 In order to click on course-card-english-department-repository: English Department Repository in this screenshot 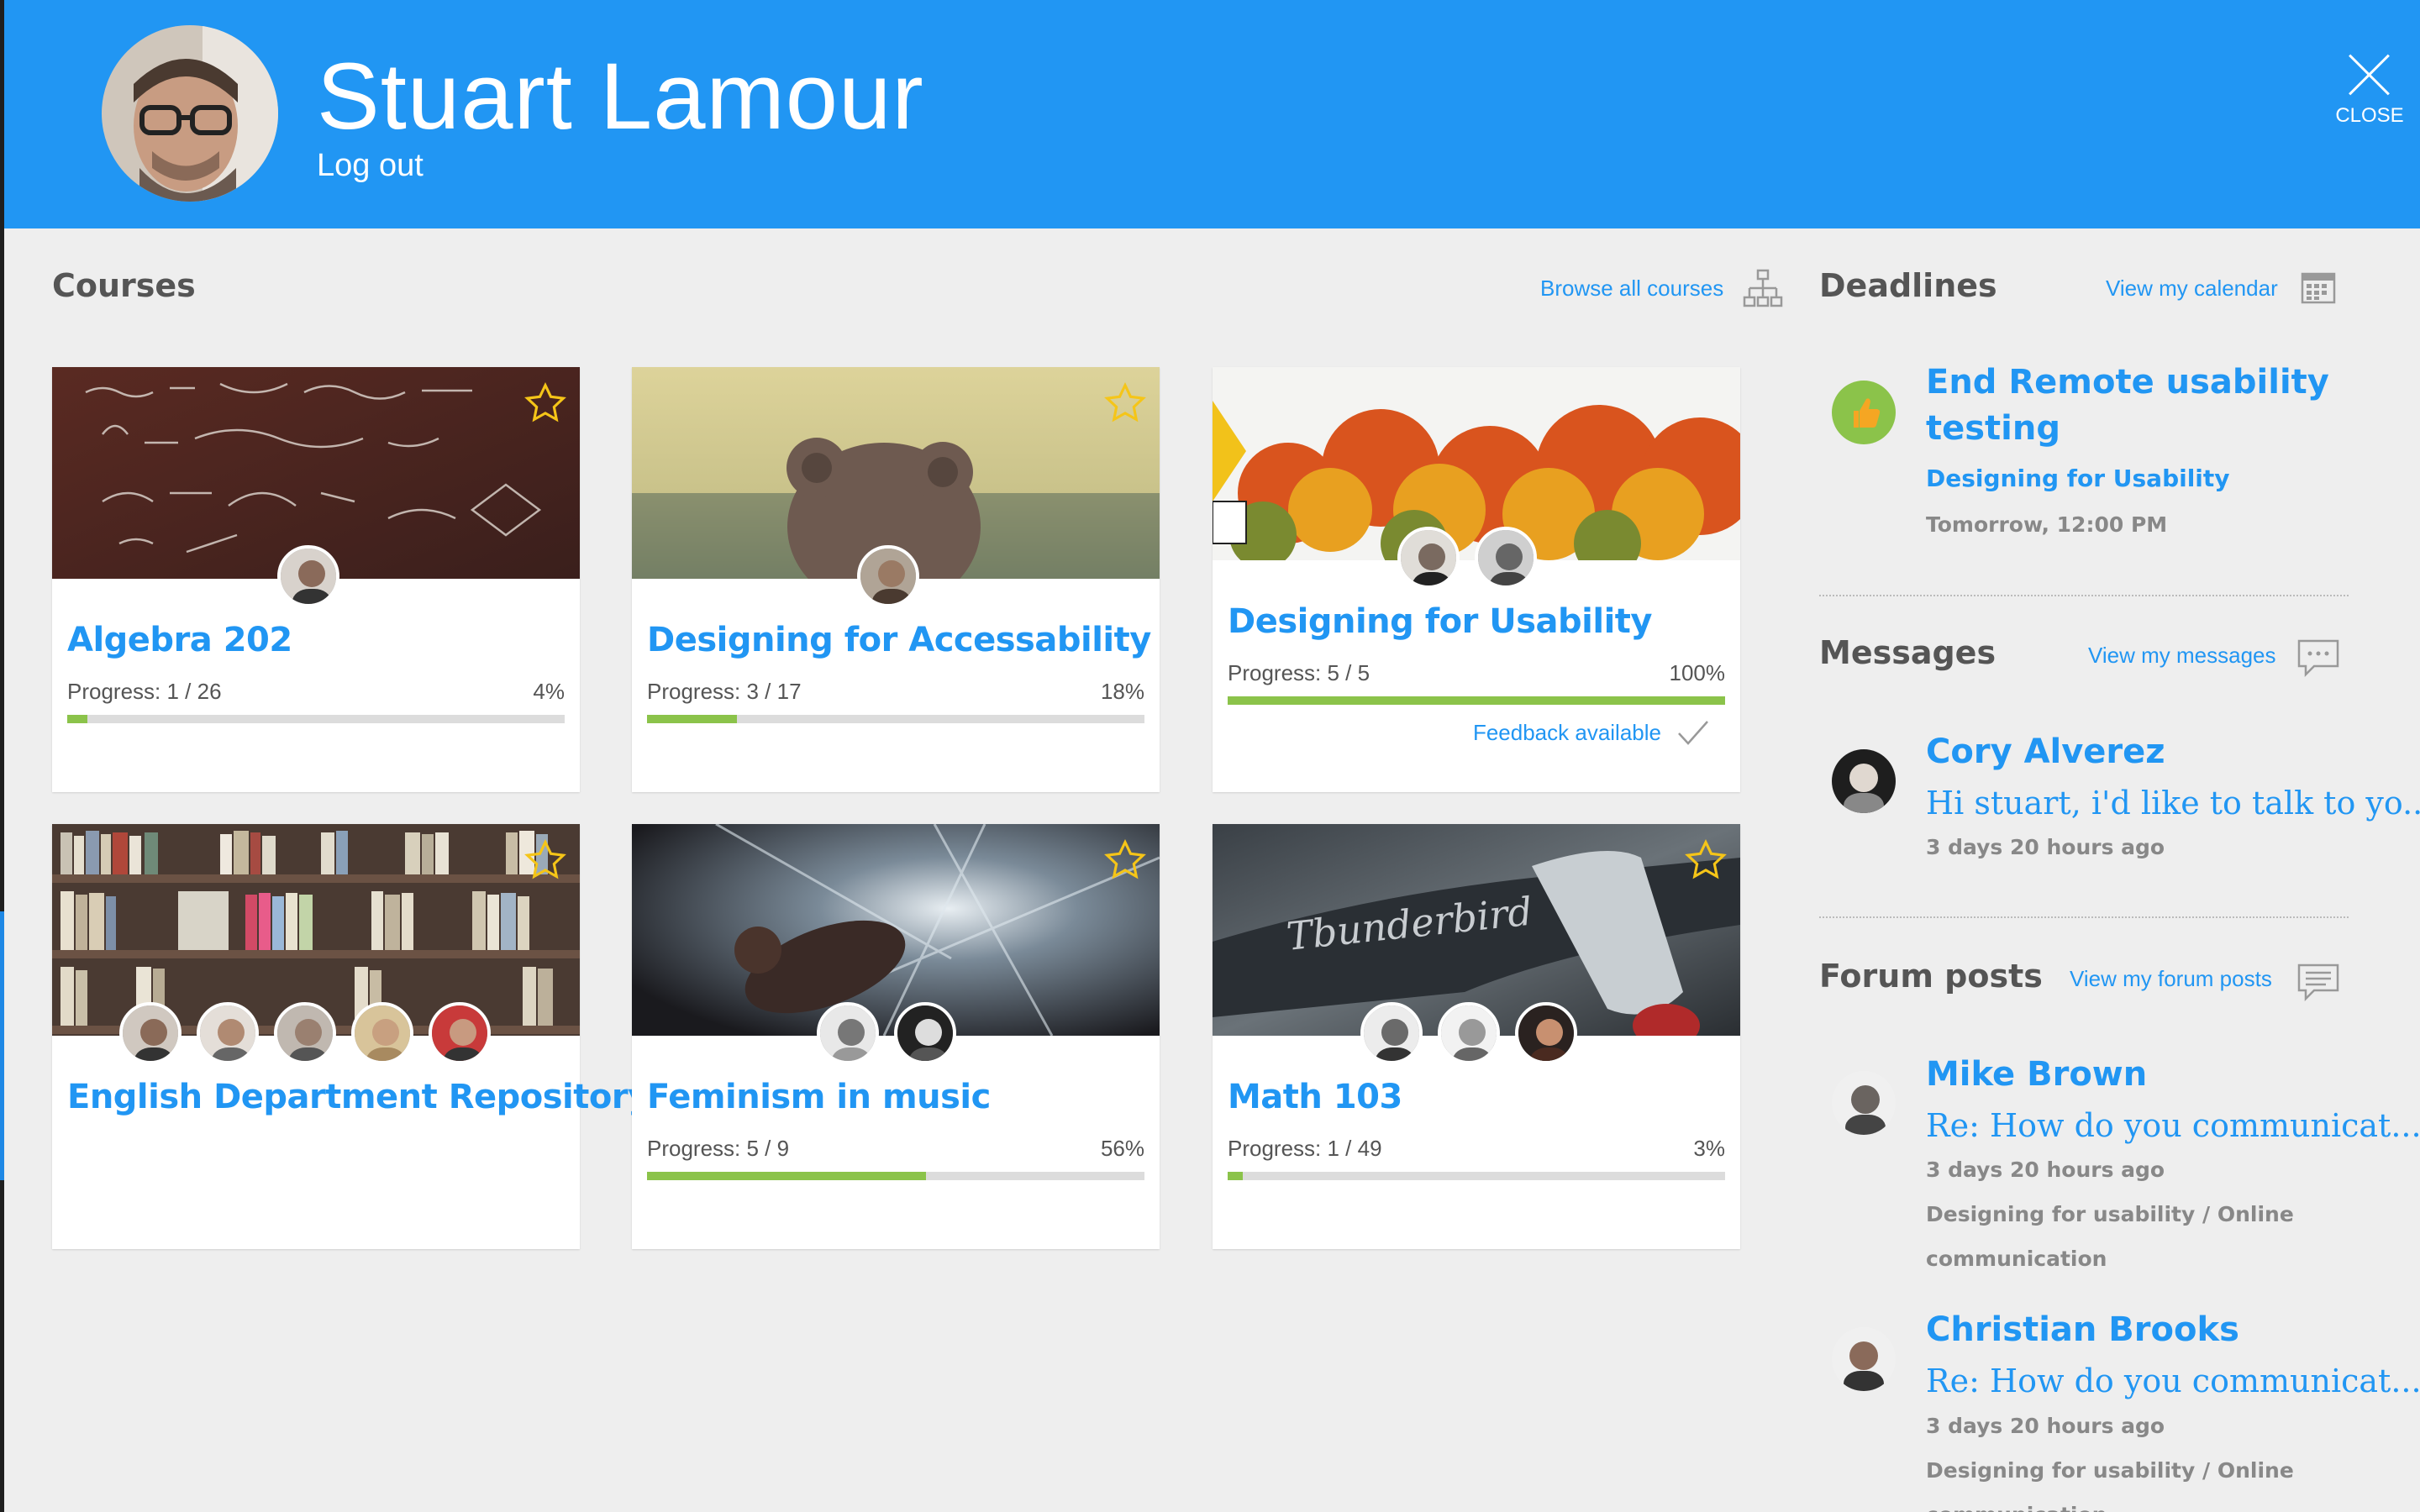, I will do `click(351, 1036)`.